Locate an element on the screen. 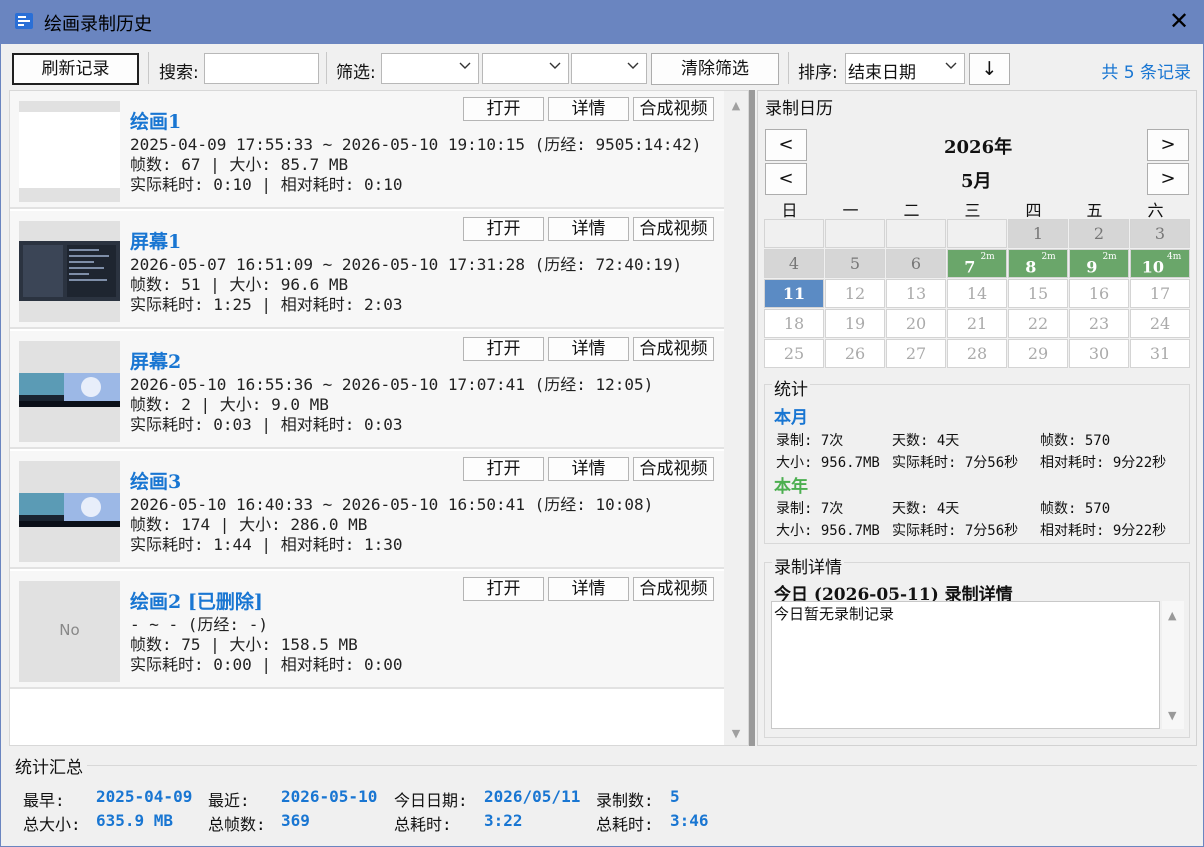  item-name: 屏幕1 is located at coordinates (155, 240).